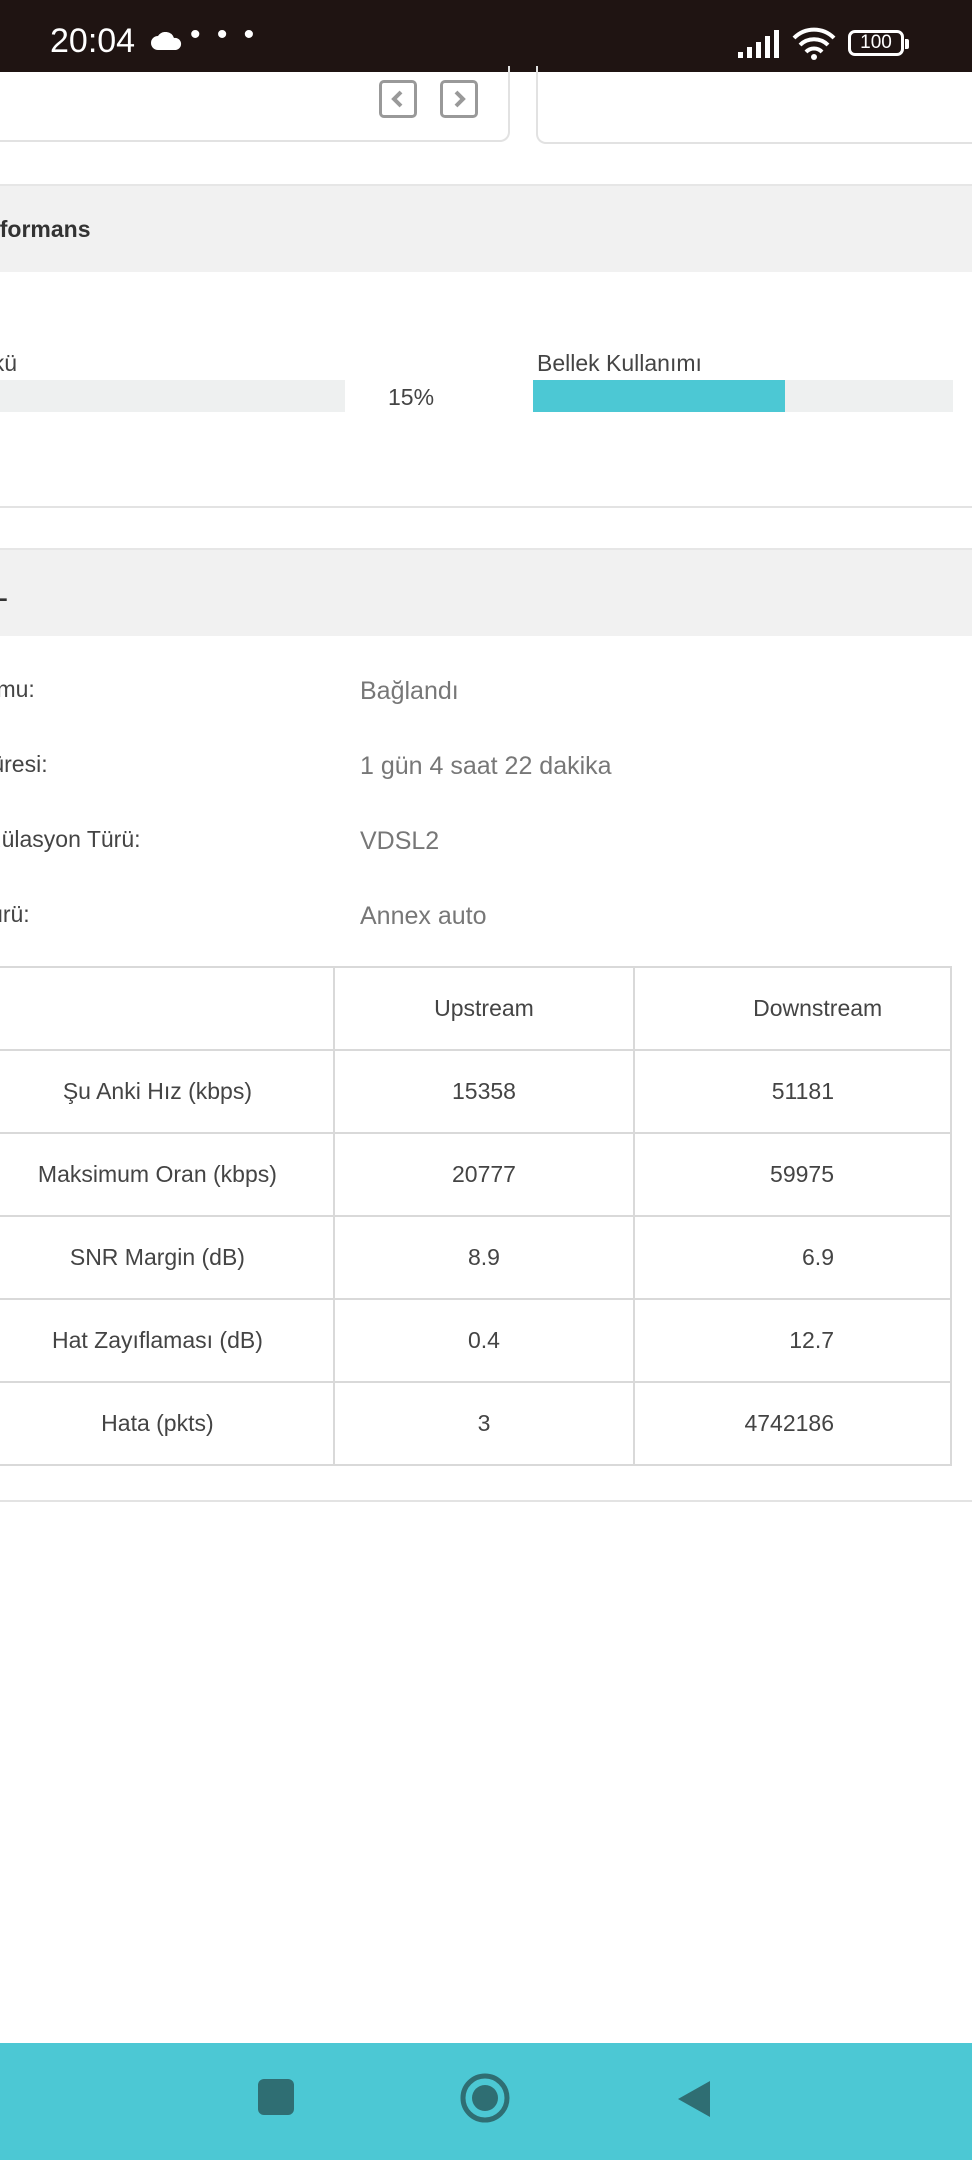 Image resolution: width=972 pixels, height=2160 pixels. I want to click on table-cell: 51181, so click(792, 1091).